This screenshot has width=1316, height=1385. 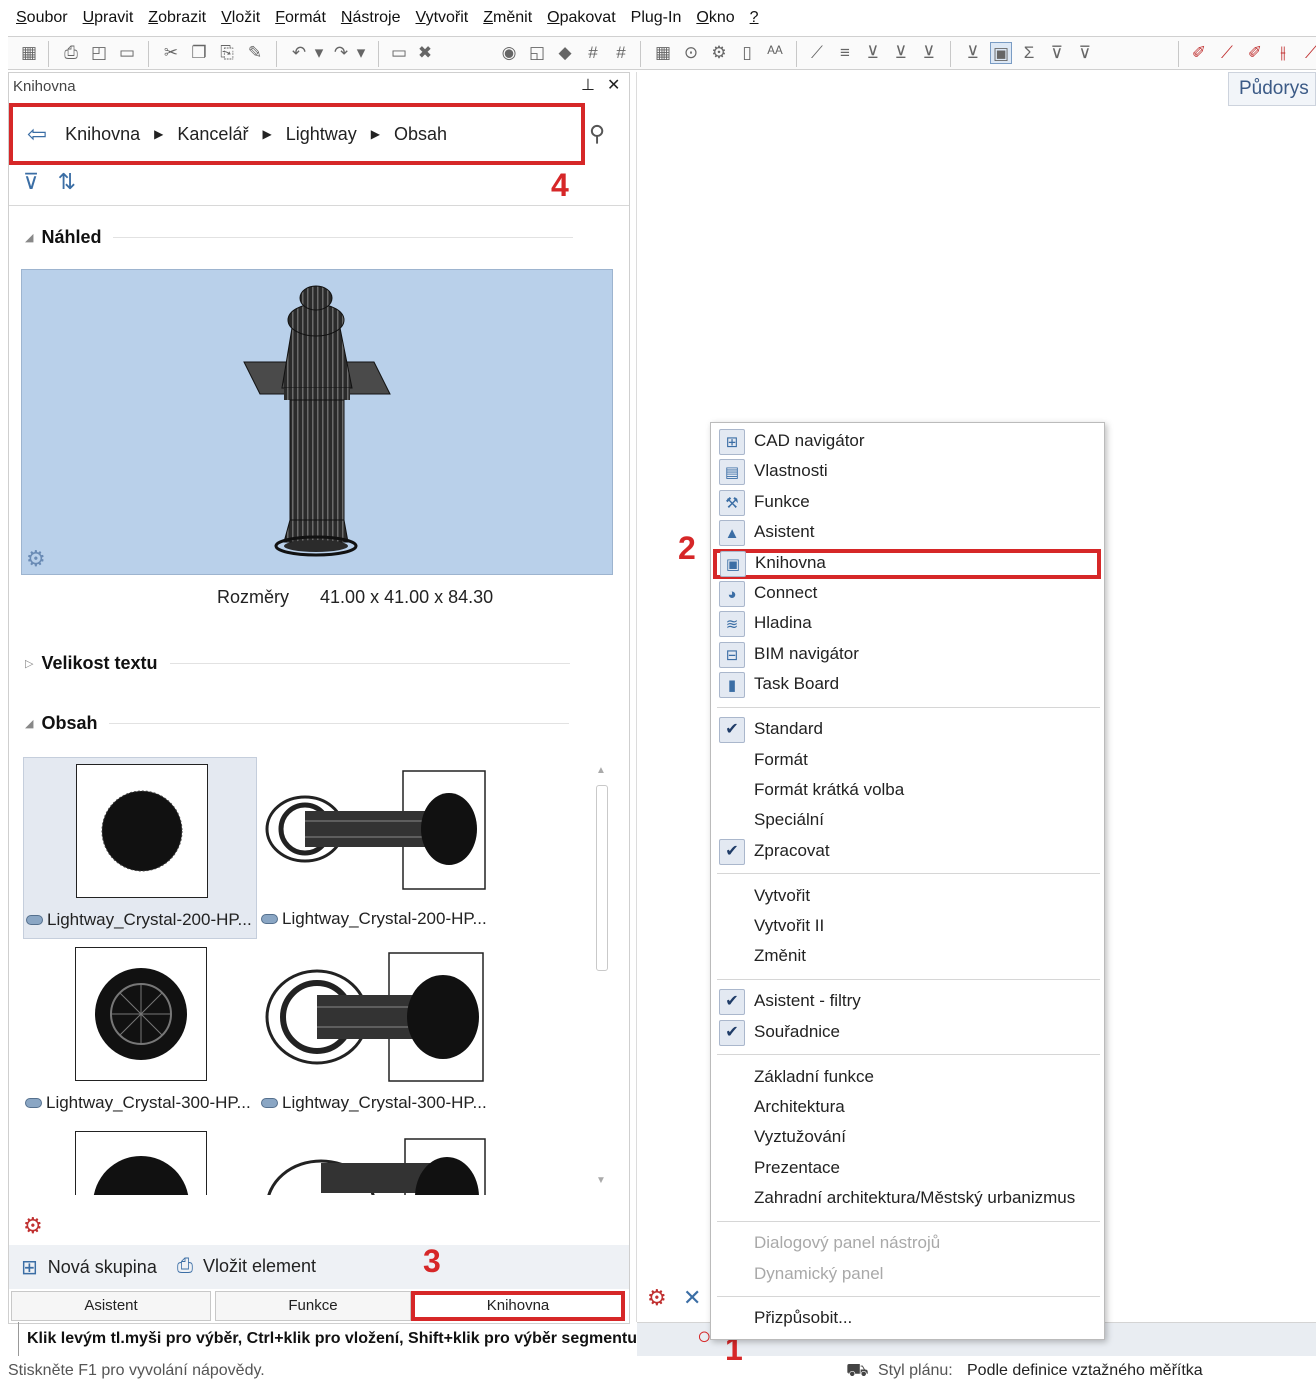 I want to click on menu-item-cad-navigator: ⊞ CAD navigátor, so click(x=907, y=442).